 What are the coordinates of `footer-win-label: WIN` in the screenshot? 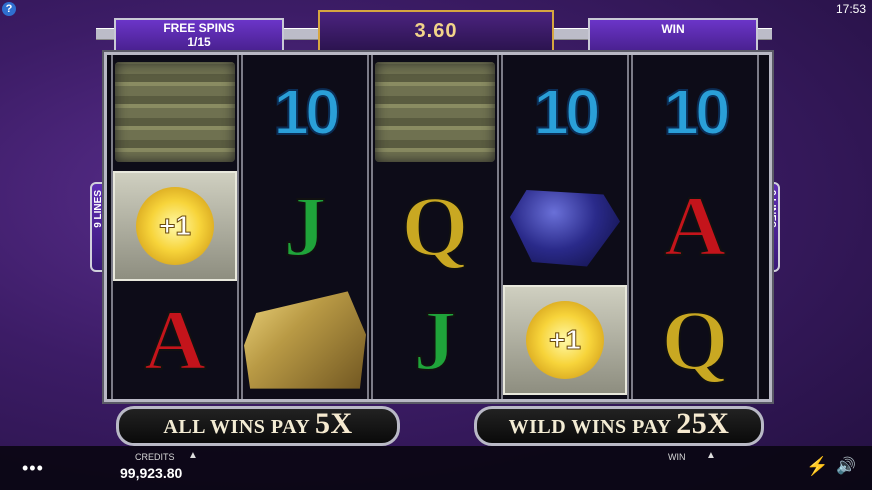 It's located at (677, 457).